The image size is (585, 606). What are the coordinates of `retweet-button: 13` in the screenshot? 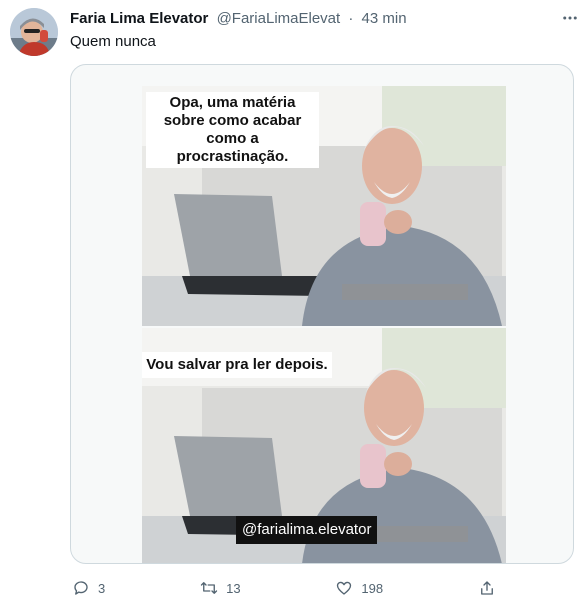 It's located at (216, 588).